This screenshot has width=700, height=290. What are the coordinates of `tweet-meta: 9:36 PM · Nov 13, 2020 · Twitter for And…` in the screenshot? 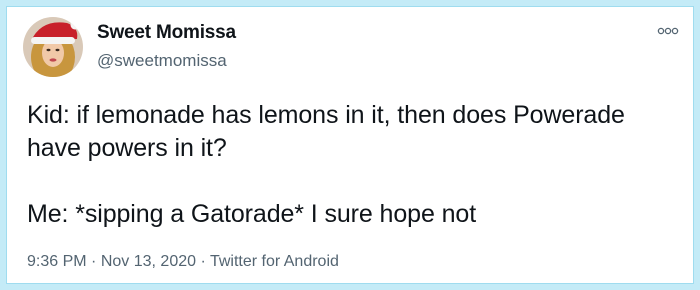 It's located at (183, 262).